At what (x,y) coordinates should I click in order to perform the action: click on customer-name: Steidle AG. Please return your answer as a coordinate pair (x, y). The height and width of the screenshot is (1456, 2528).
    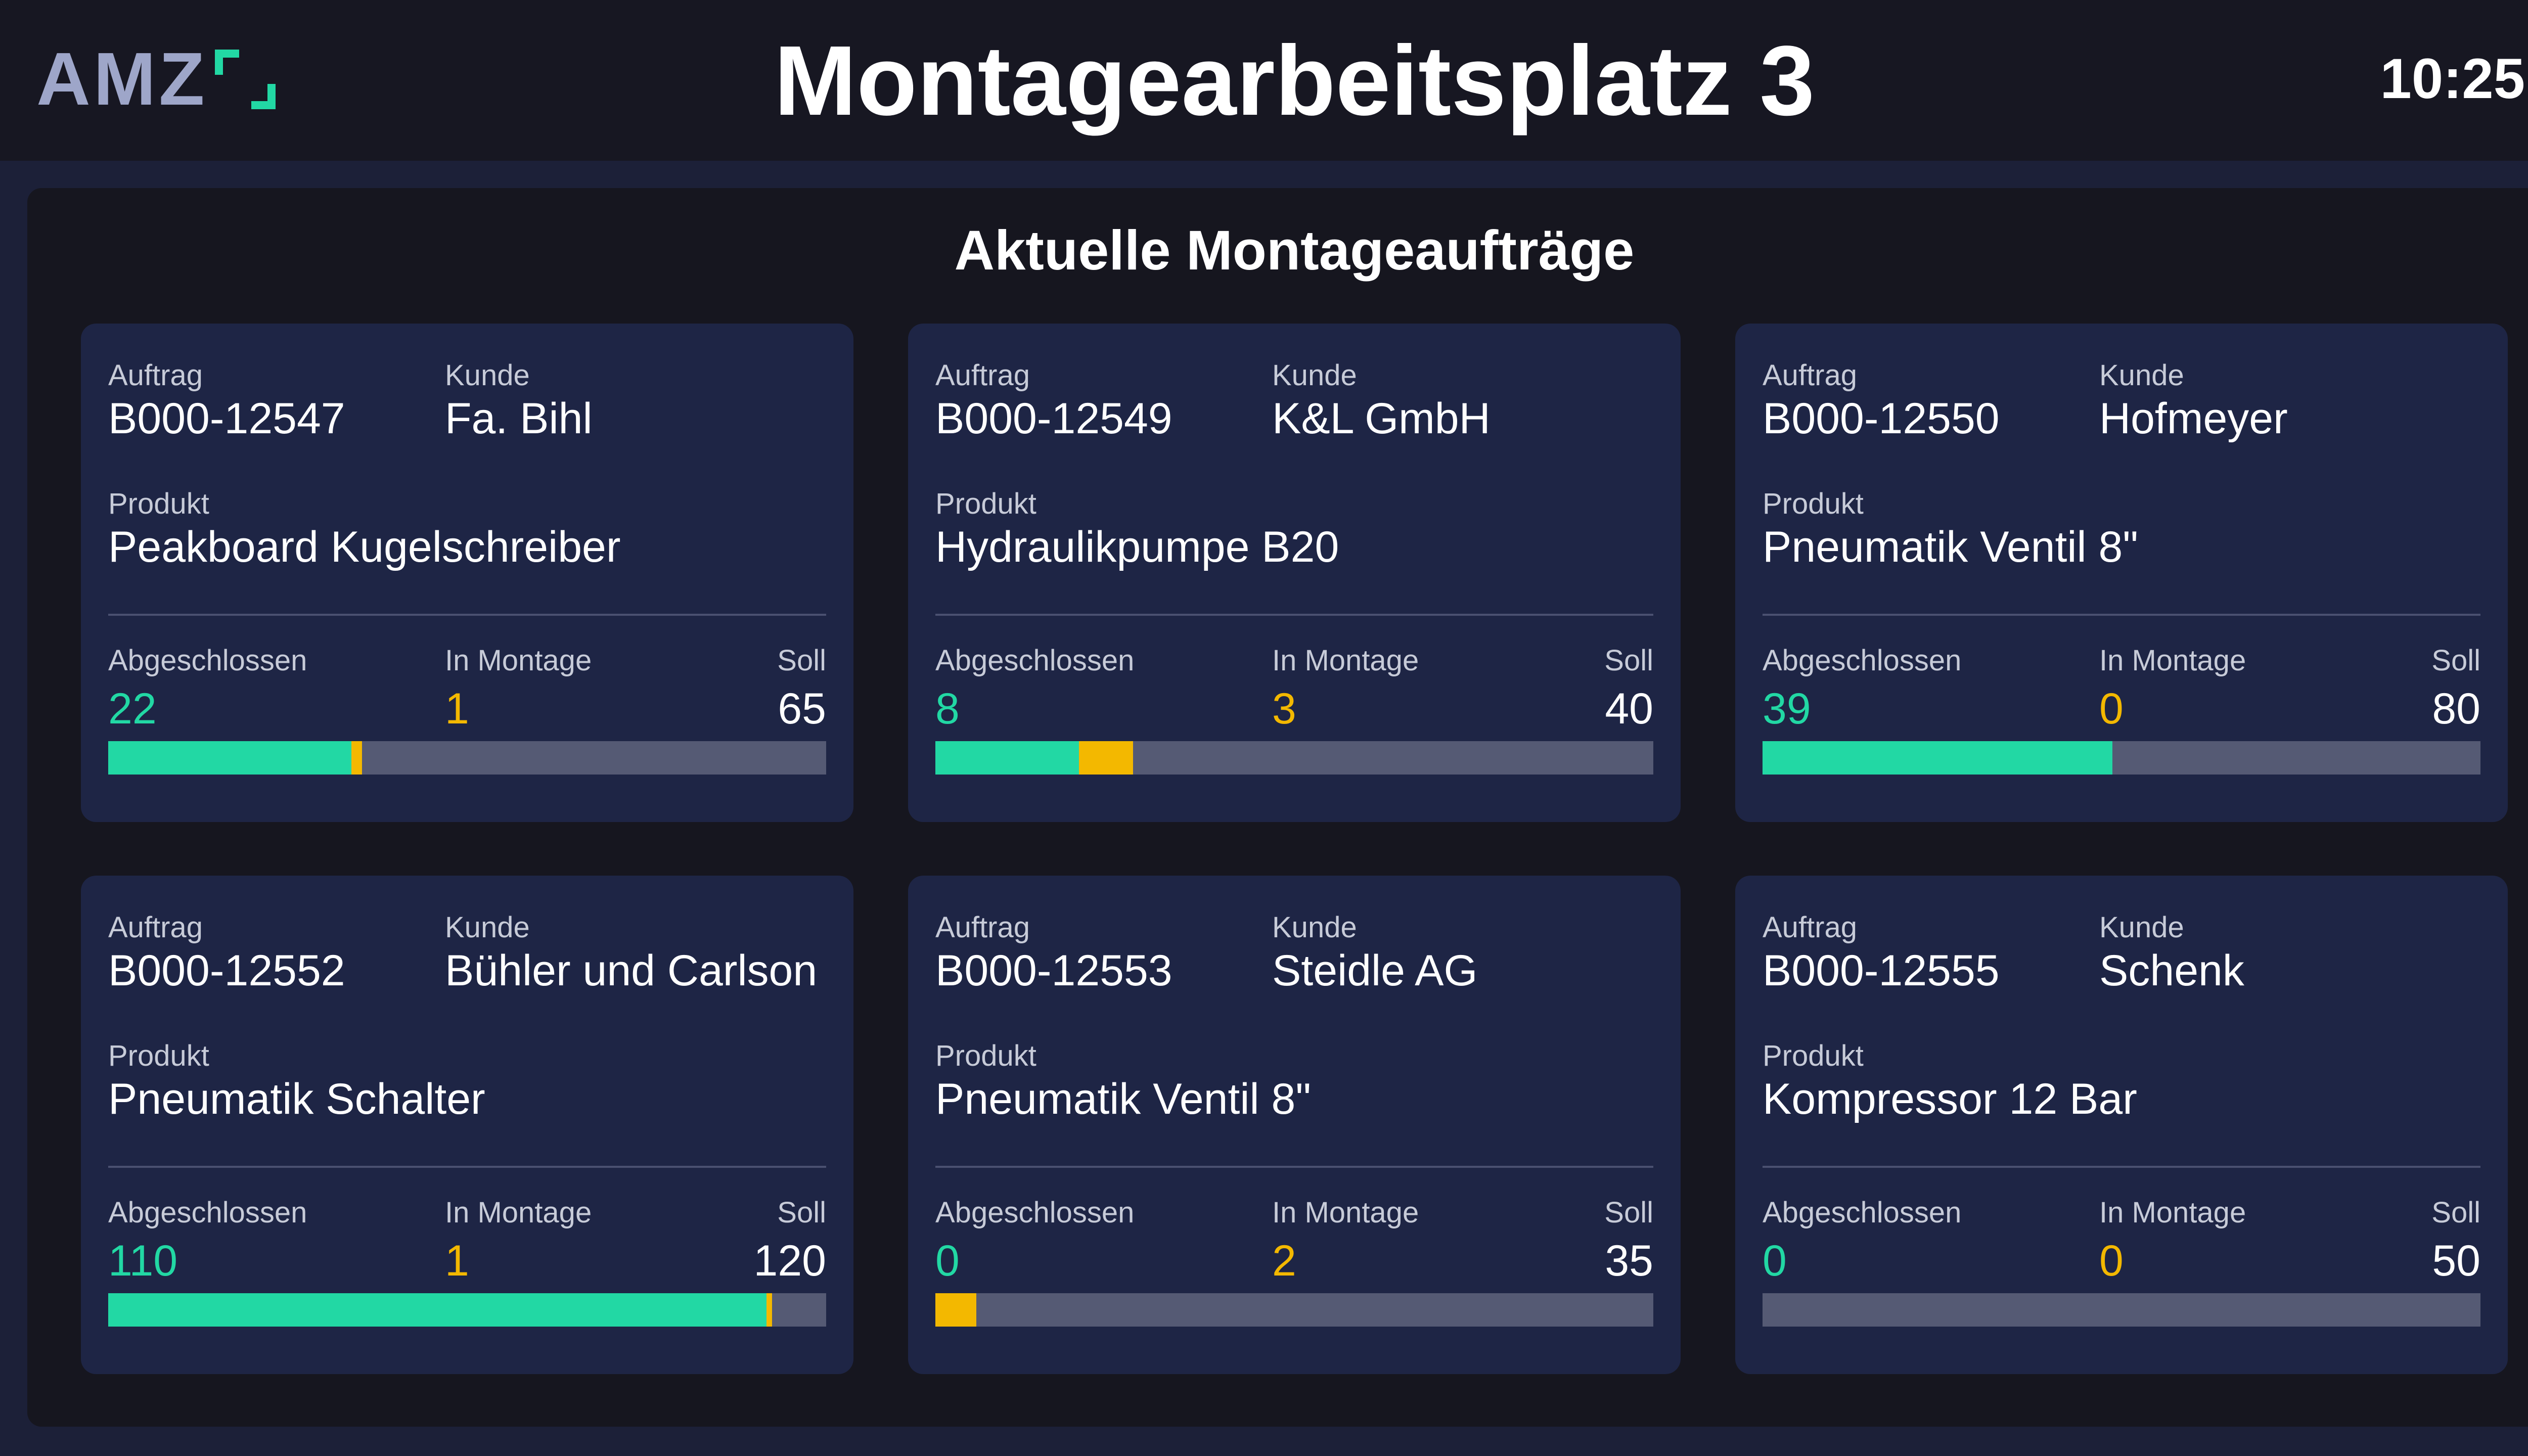
    Looking at the image, I should click on (1375, 970).